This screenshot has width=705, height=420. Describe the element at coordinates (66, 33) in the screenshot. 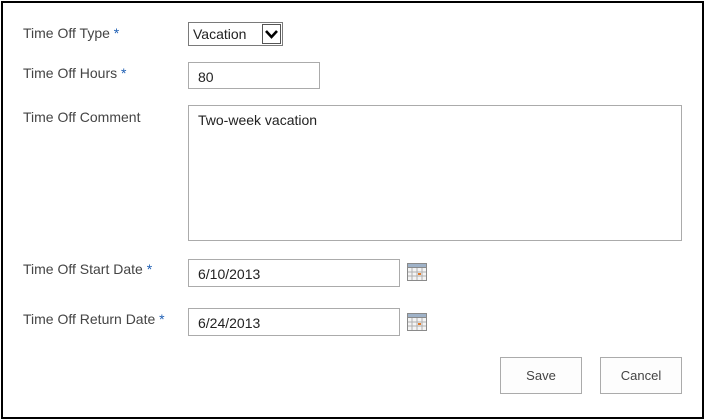

I see `time-off-type-label-text: Time Off Type` at that location.